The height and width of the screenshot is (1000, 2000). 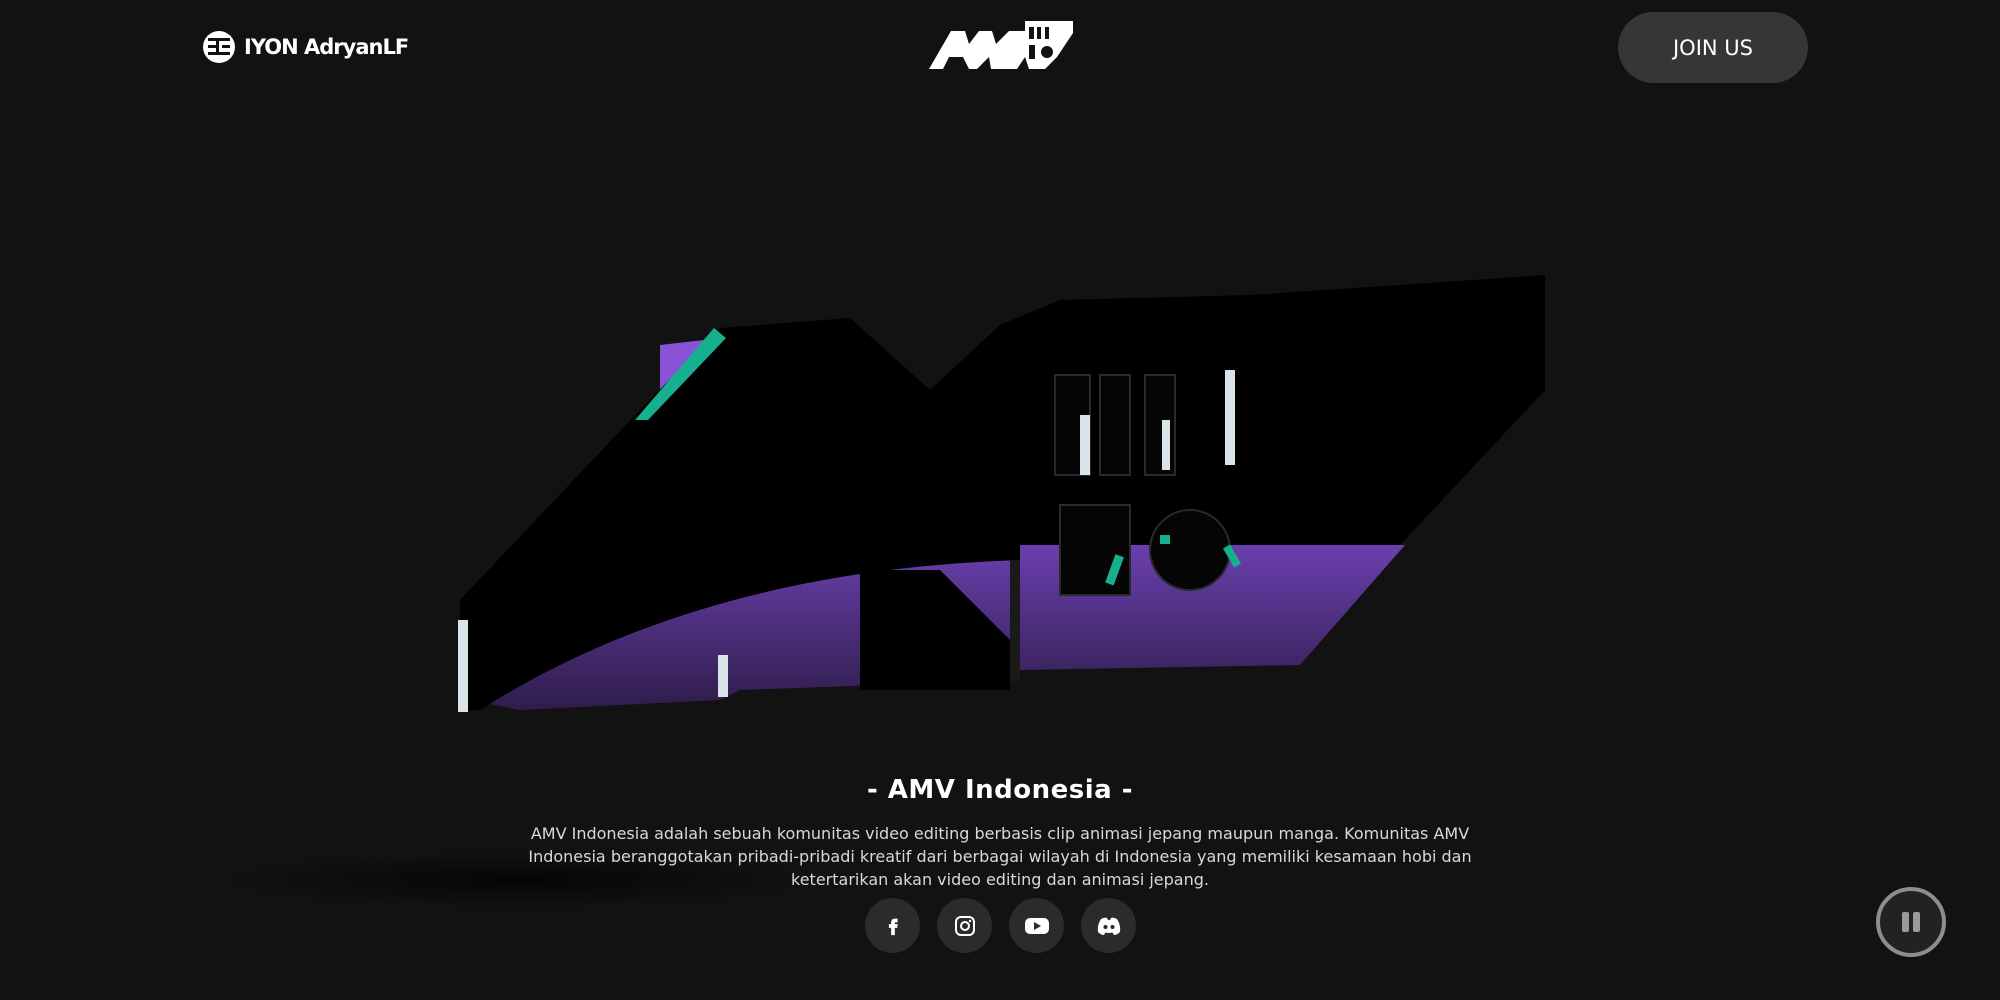 I want to click on pause-icon, so click(x=1911, y=922).